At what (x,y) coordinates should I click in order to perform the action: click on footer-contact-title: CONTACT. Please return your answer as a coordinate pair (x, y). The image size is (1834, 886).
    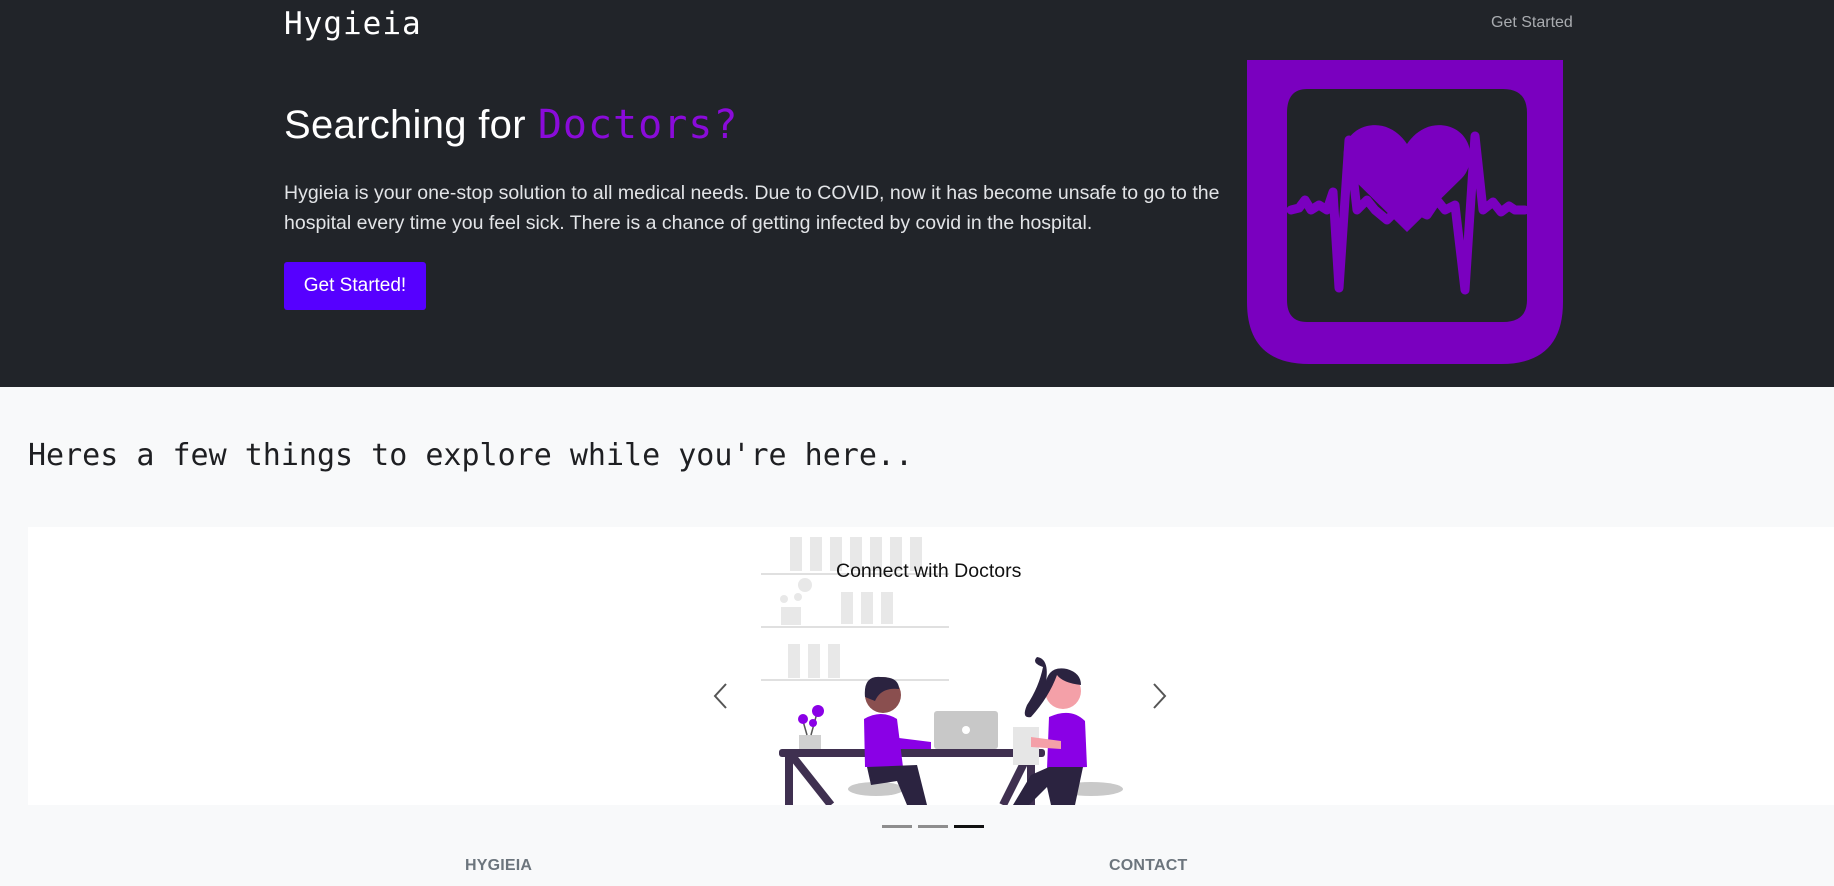
    Looking at the image, I should click on (1148, 865).